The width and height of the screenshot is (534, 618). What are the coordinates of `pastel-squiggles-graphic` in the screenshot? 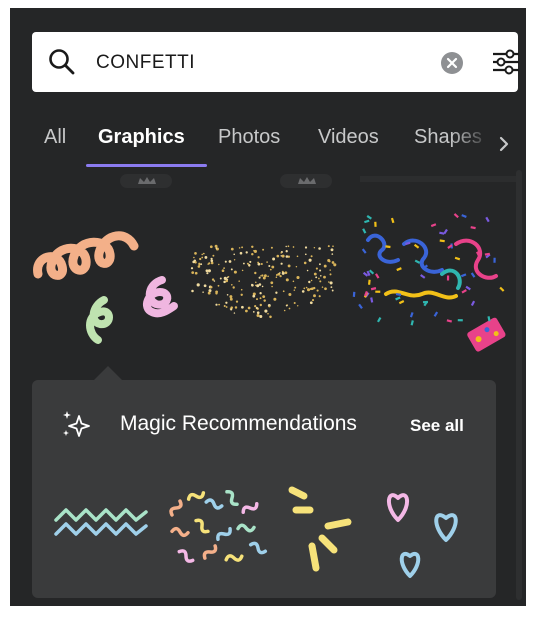 It's located at (213, 529).